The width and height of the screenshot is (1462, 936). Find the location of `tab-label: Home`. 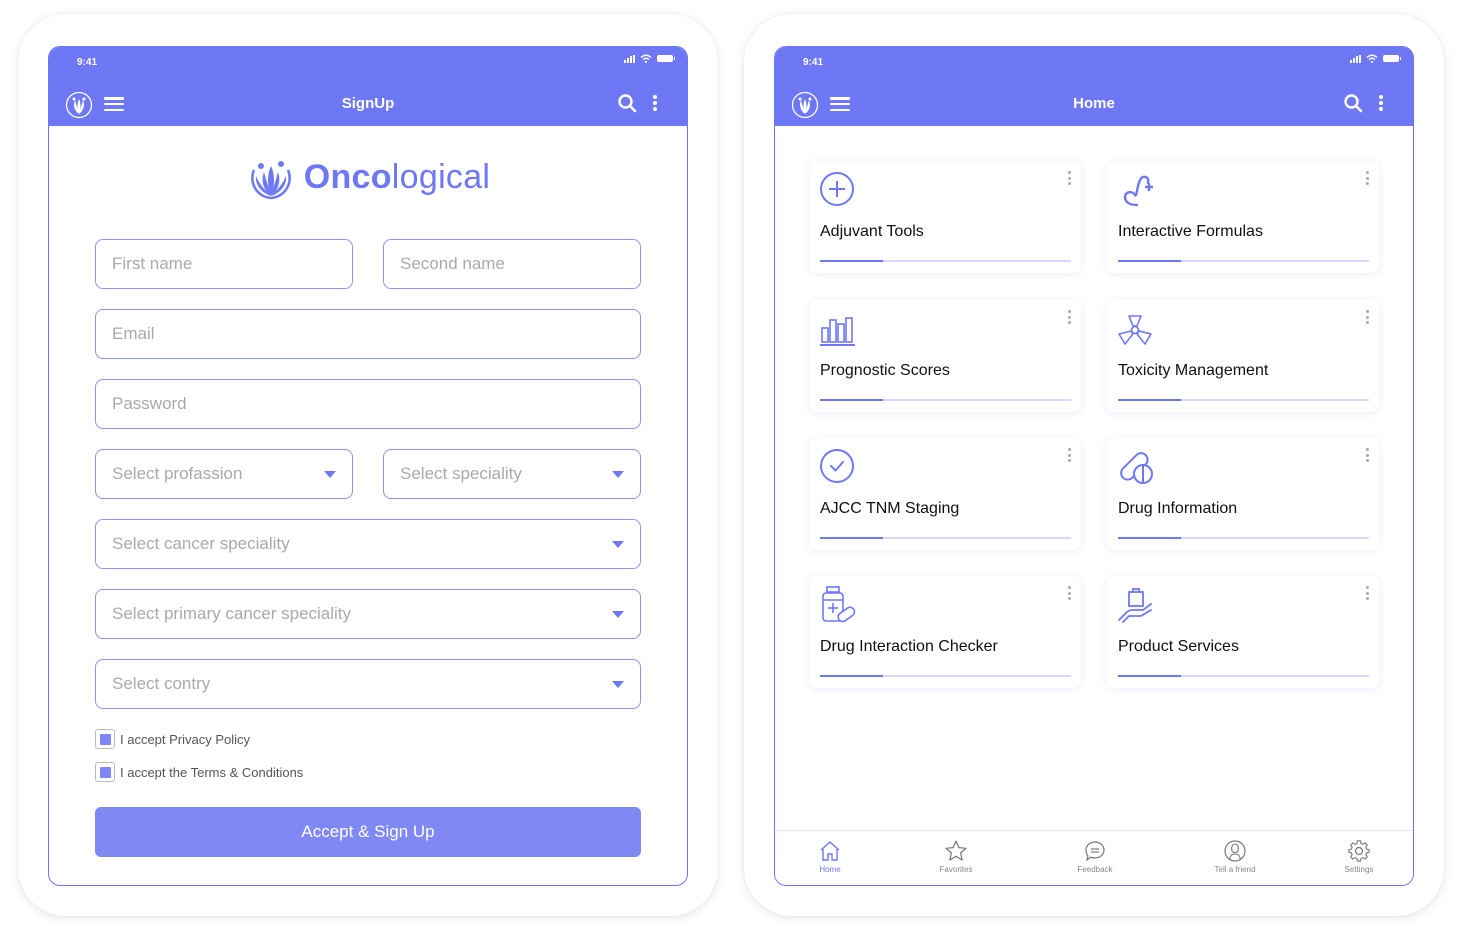

tab-label: Home is located at coordinates (830, 869).